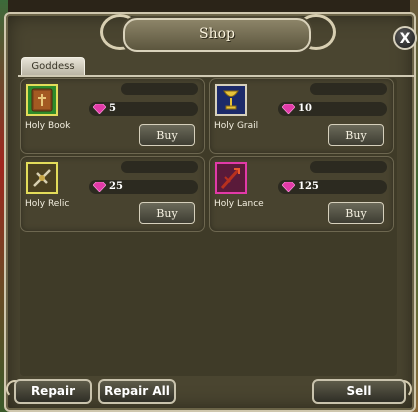  What do you see at coordinates (42, 100) in the screenshot?
I see `holy-book-icon` at bounding box center [42, 100].